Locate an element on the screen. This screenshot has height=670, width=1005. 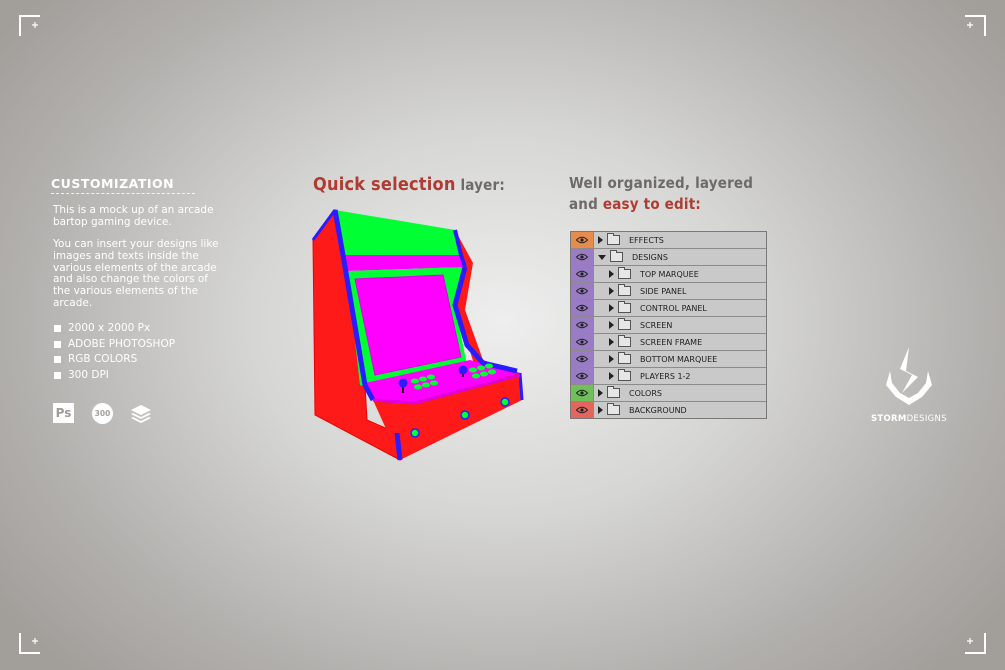
layer-row-colors: COLORS is located at coordinates (668, 393).